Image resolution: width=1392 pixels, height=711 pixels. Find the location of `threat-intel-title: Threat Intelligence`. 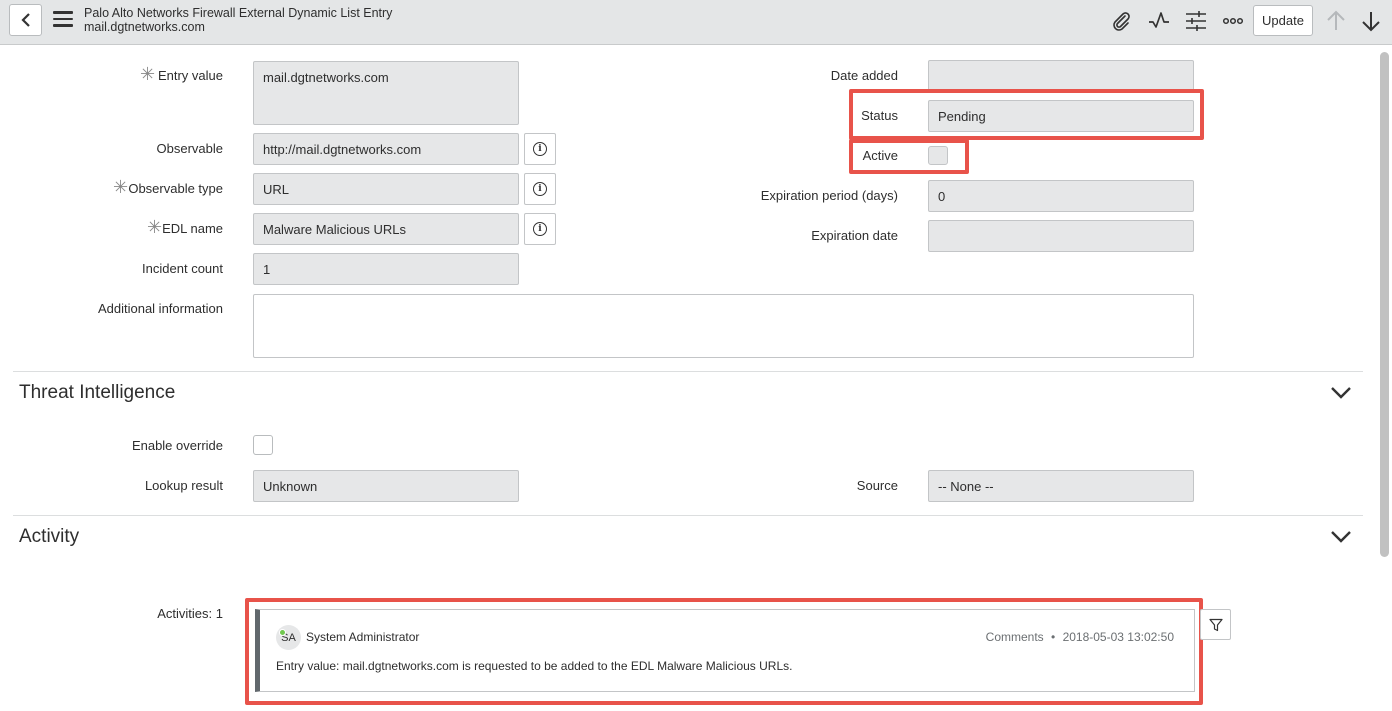

threat-intel-title: Threat Intelligence is located at coordinates (97, 392).